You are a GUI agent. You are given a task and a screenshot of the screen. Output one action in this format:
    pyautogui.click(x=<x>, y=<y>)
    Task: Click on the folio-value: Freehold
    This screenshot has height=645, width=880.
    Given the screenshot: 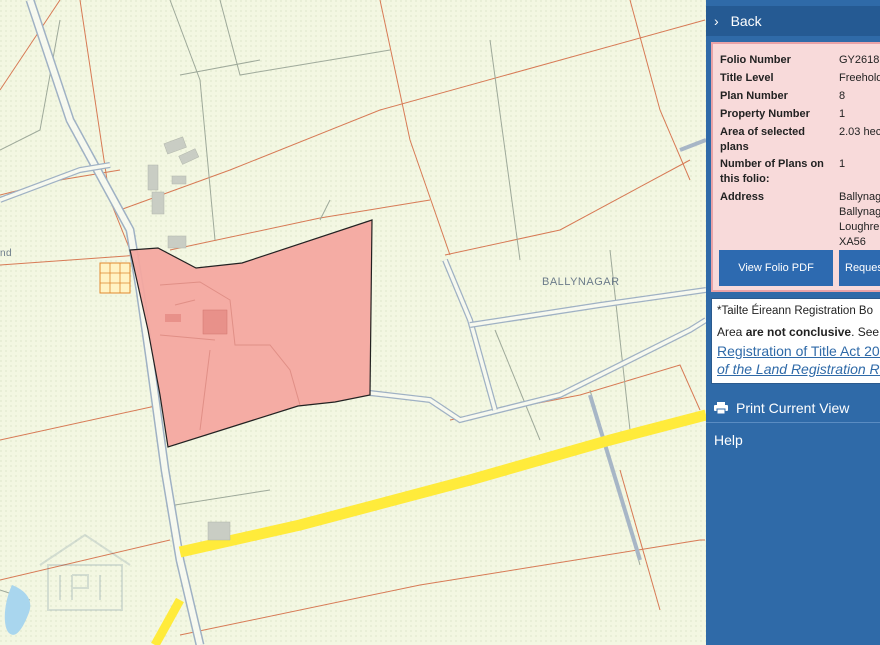 What is the action you would take?
    pyautogui.click(x=859, y=78)
    